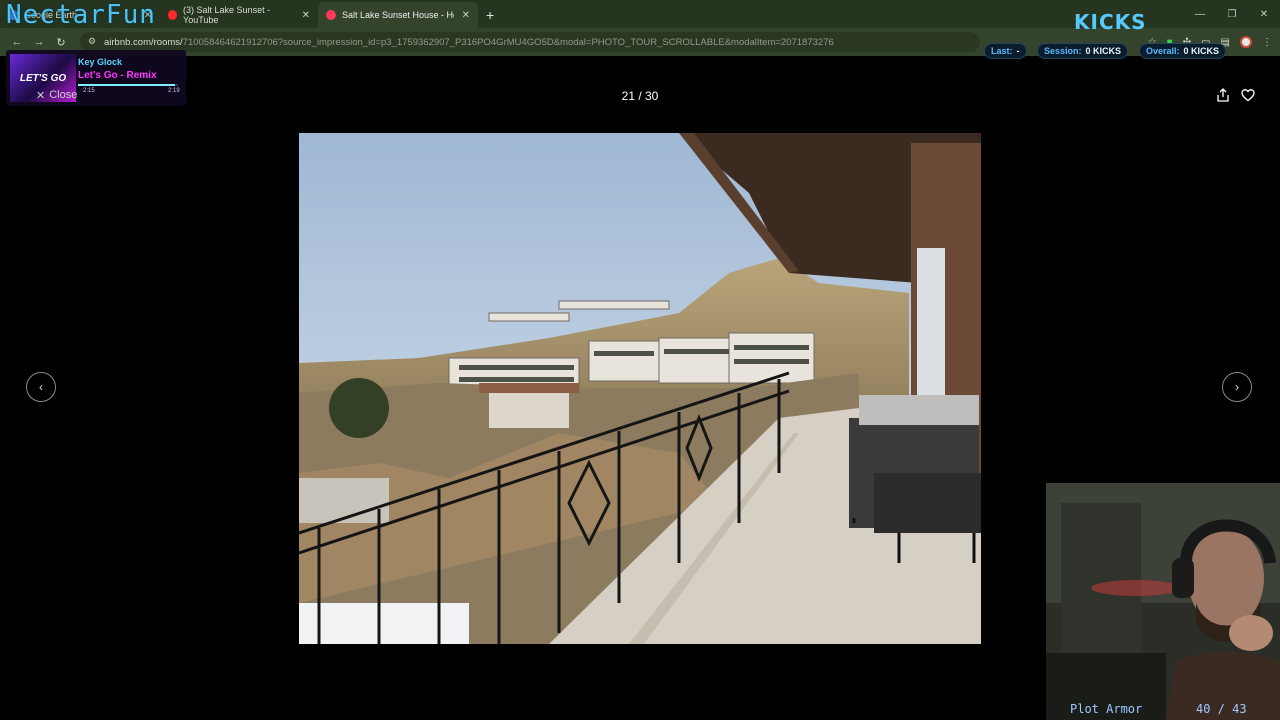 This screenshot has height=720, width=1280. What do you see at coordinates (1264, 14) in the screenshot?
I see `close-window-icon: ✕` at bounding box center [1264, 14].